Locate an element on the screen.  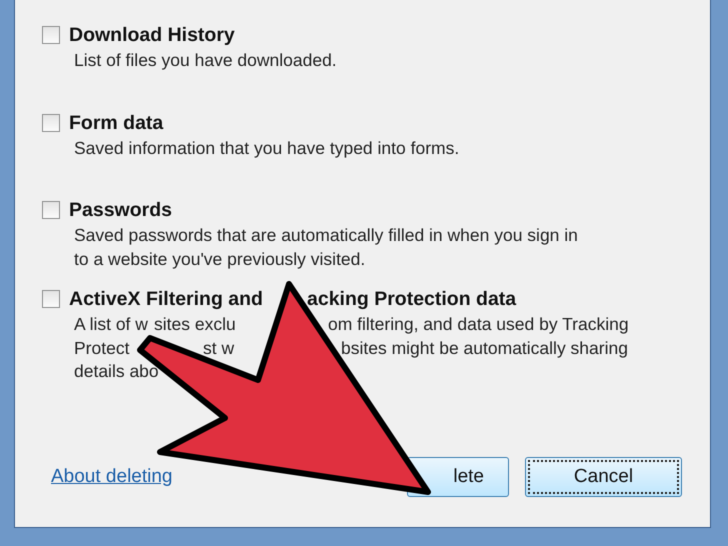
option-title: Download History is located at coordinates (152, 35).